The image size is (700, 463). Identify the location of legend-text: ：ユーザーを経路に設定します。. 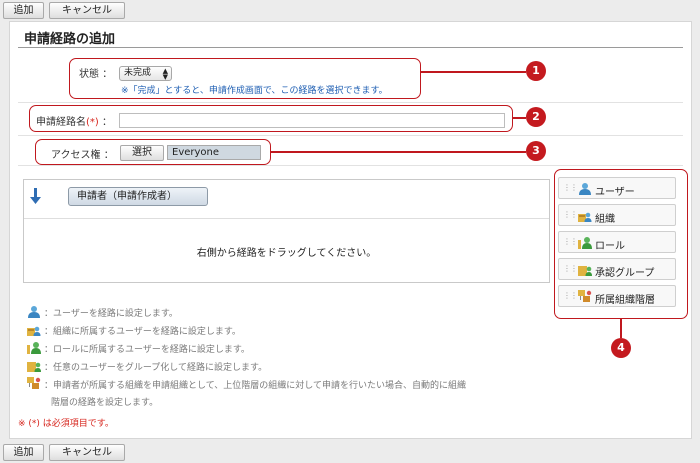
(111, 314).